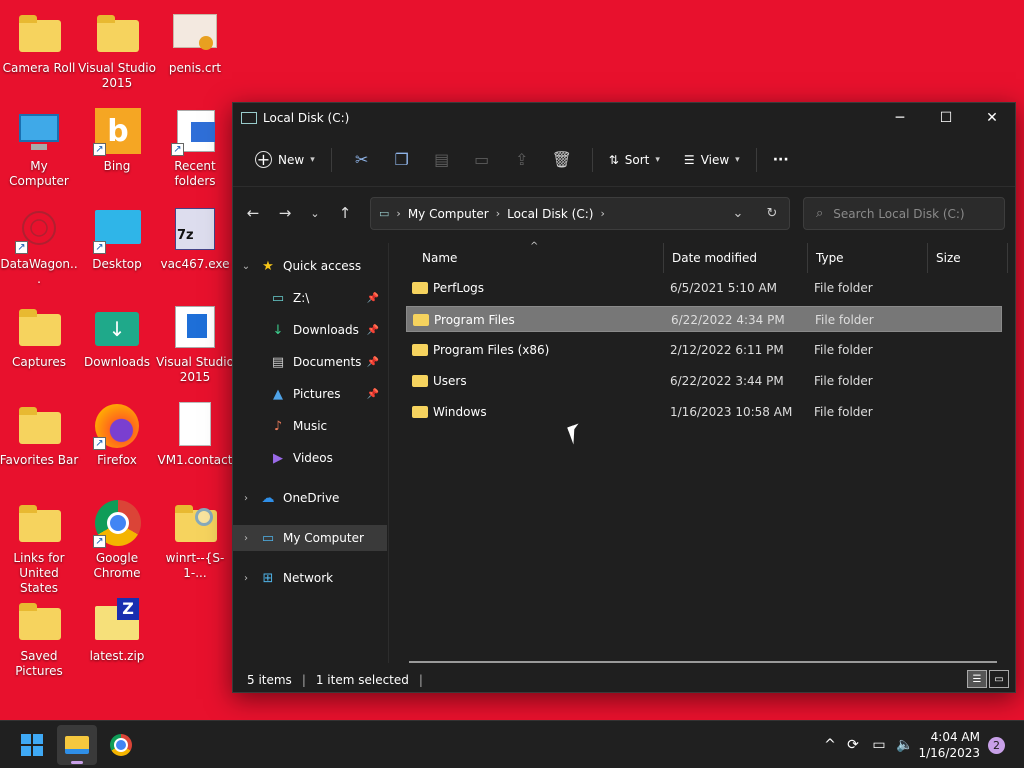  Describe the element at coordinates (703, 662) in the screenshot. I see `horizontal-scrollbar` at that location.